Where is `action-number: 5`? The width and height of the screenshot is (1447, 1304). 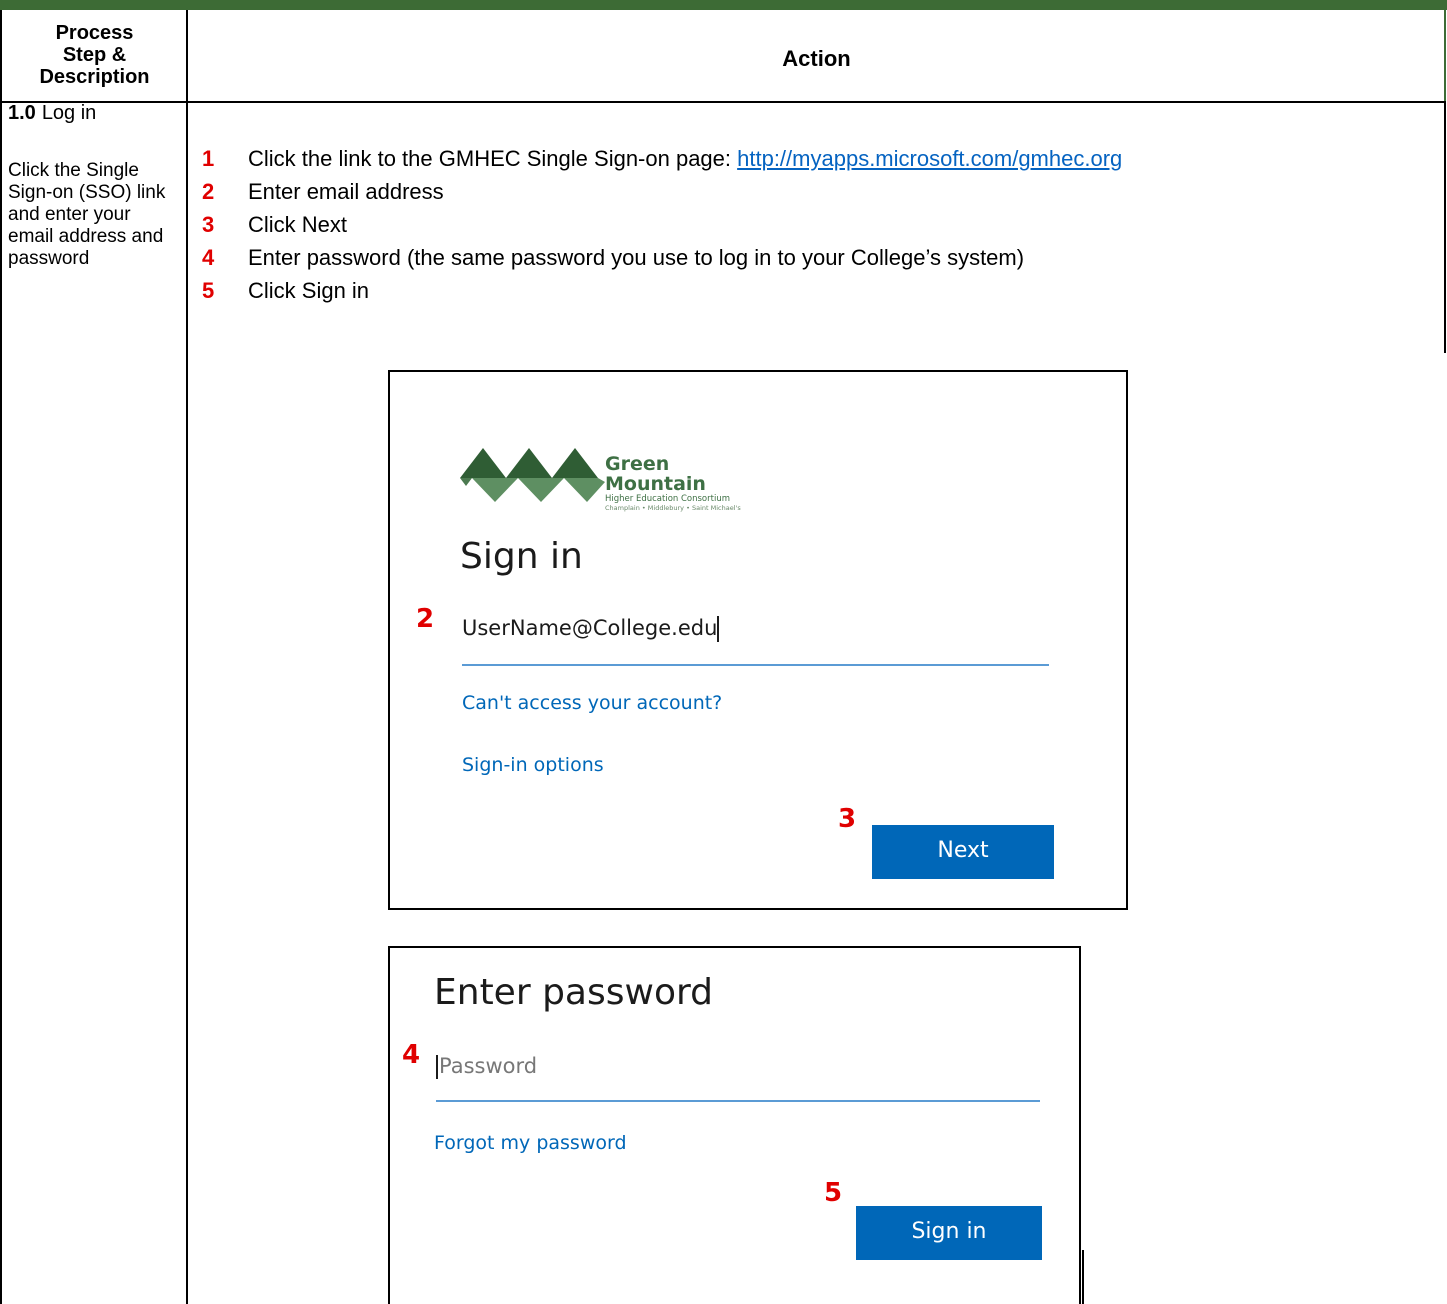
action-number: 5 is located at coordinates (208, 290).